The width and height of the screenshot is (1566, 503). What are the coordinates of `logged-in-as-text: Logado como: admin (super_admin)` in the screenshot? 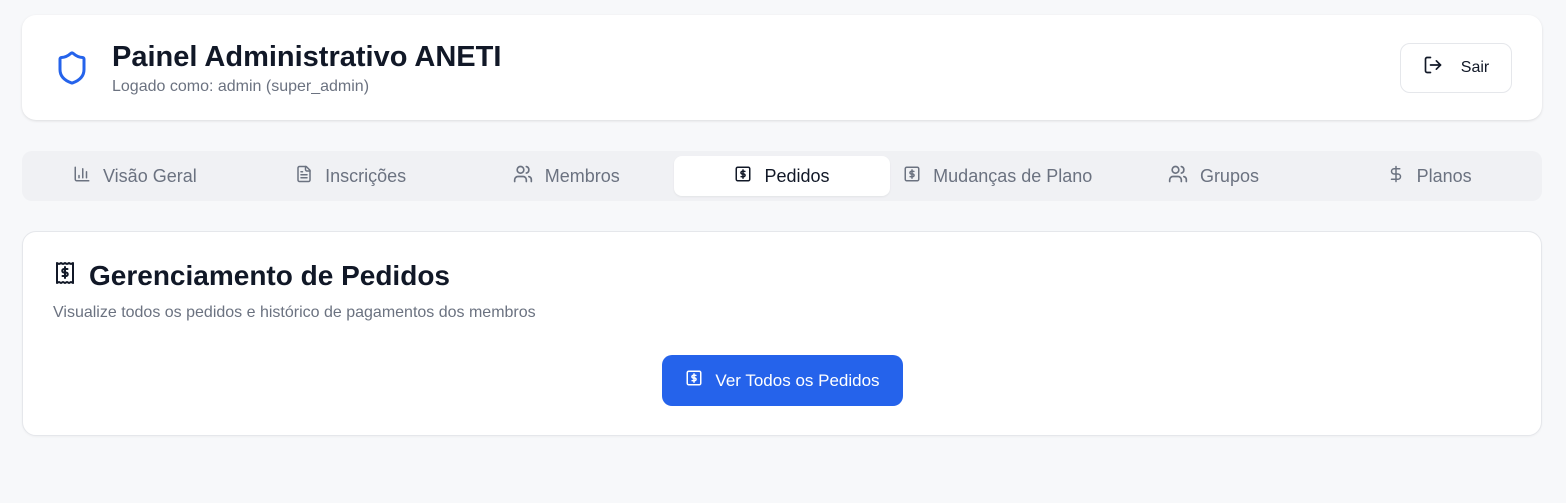 It's located at (241, 86).